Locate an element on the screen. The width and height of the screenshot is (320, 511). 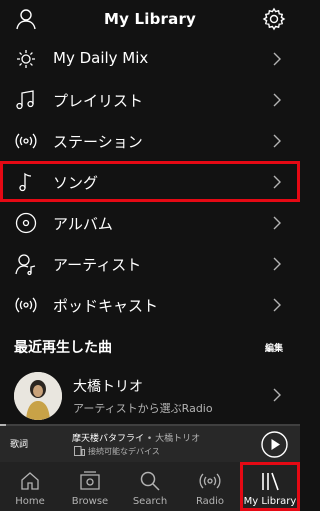
search-icon is located at coordinates (150, 481).